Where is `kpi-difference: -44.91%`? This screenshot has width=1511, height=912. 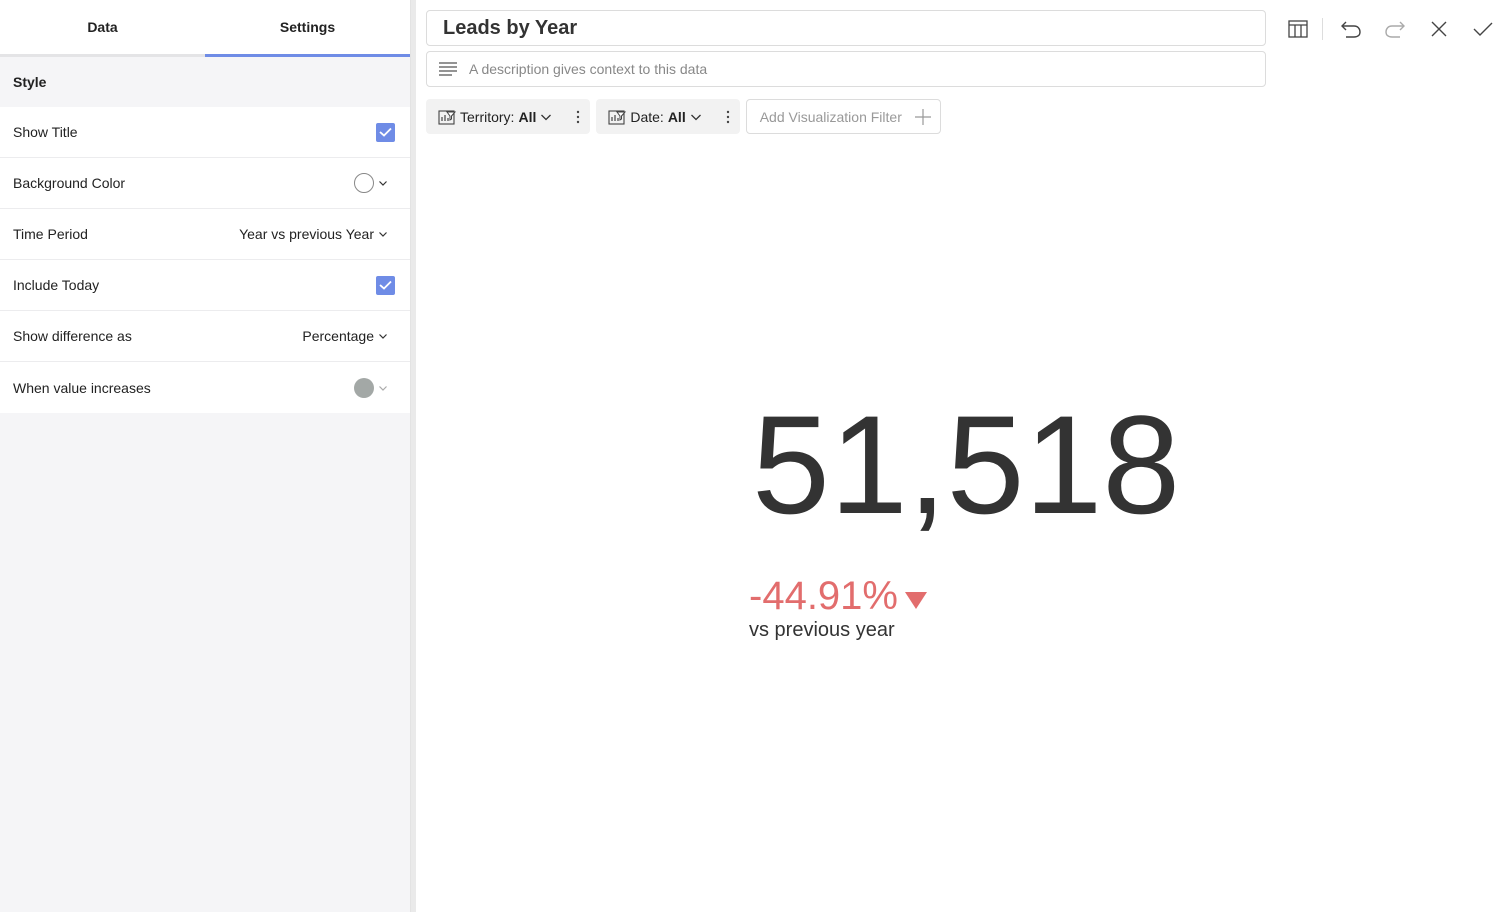
kpi-difference: -44.91% is located at coordinates (838, 596).